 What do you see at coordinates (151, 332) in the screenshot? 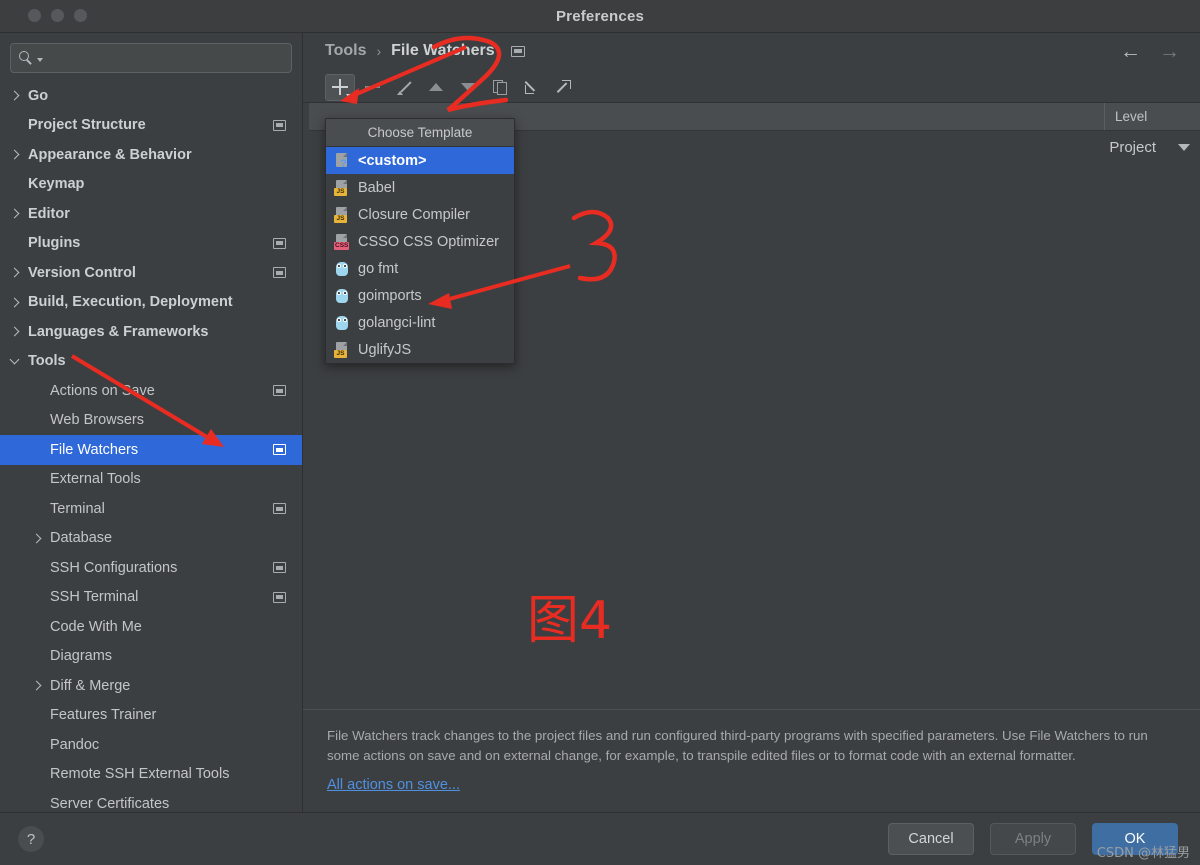
I see `sidebar-item-languages-frameworks: Languages & Frameworks` at bounding box center [151, 332].